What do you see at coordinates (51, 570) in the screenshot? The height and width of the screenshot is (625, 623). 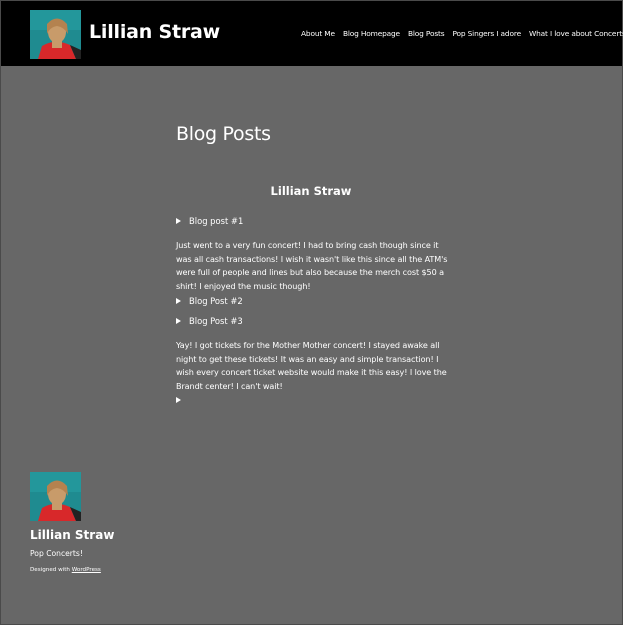 I see `footer-credit-prefix: Designed with` at bounding box center [51, 570].